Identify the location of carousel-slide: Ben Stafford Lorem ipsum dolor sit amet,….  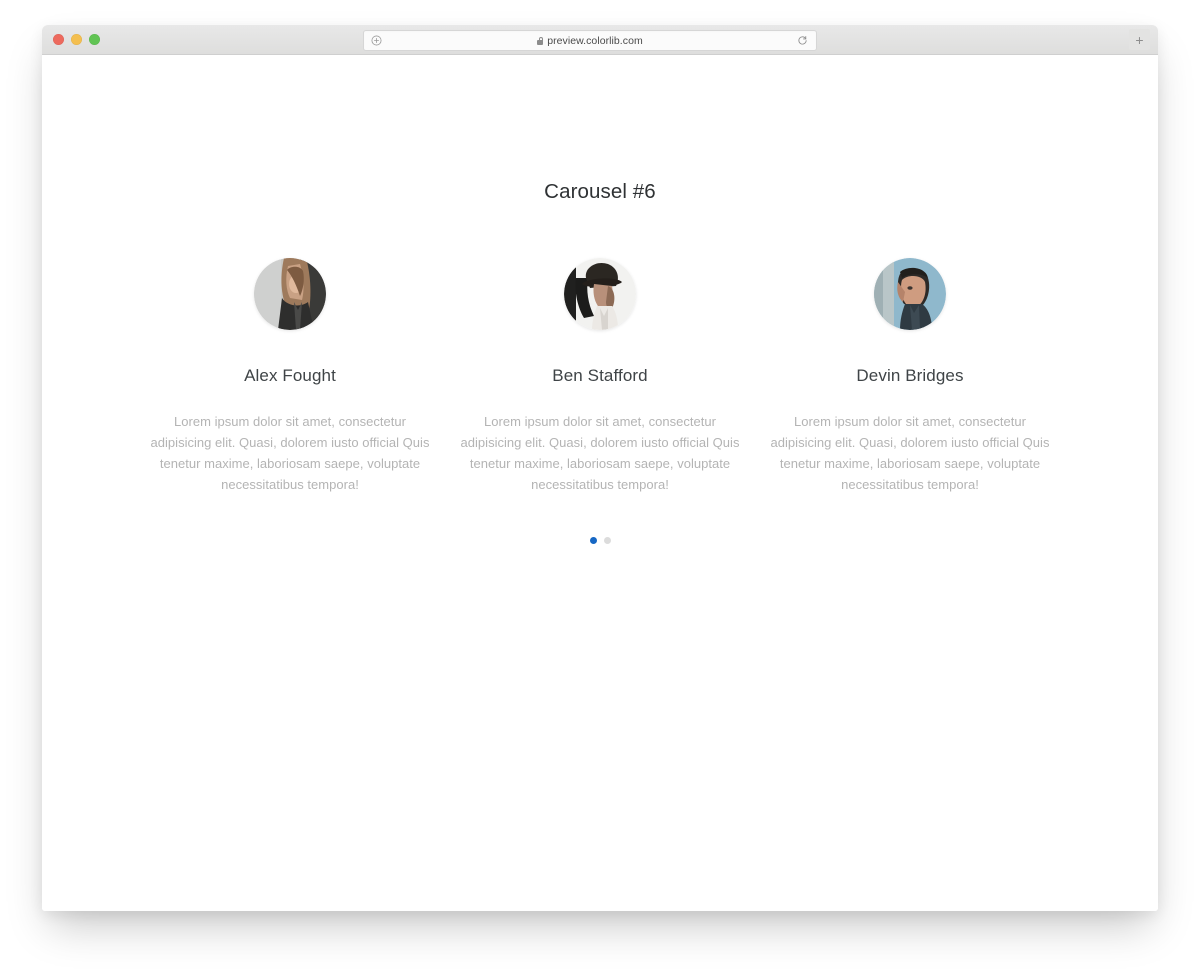
(600, 376).